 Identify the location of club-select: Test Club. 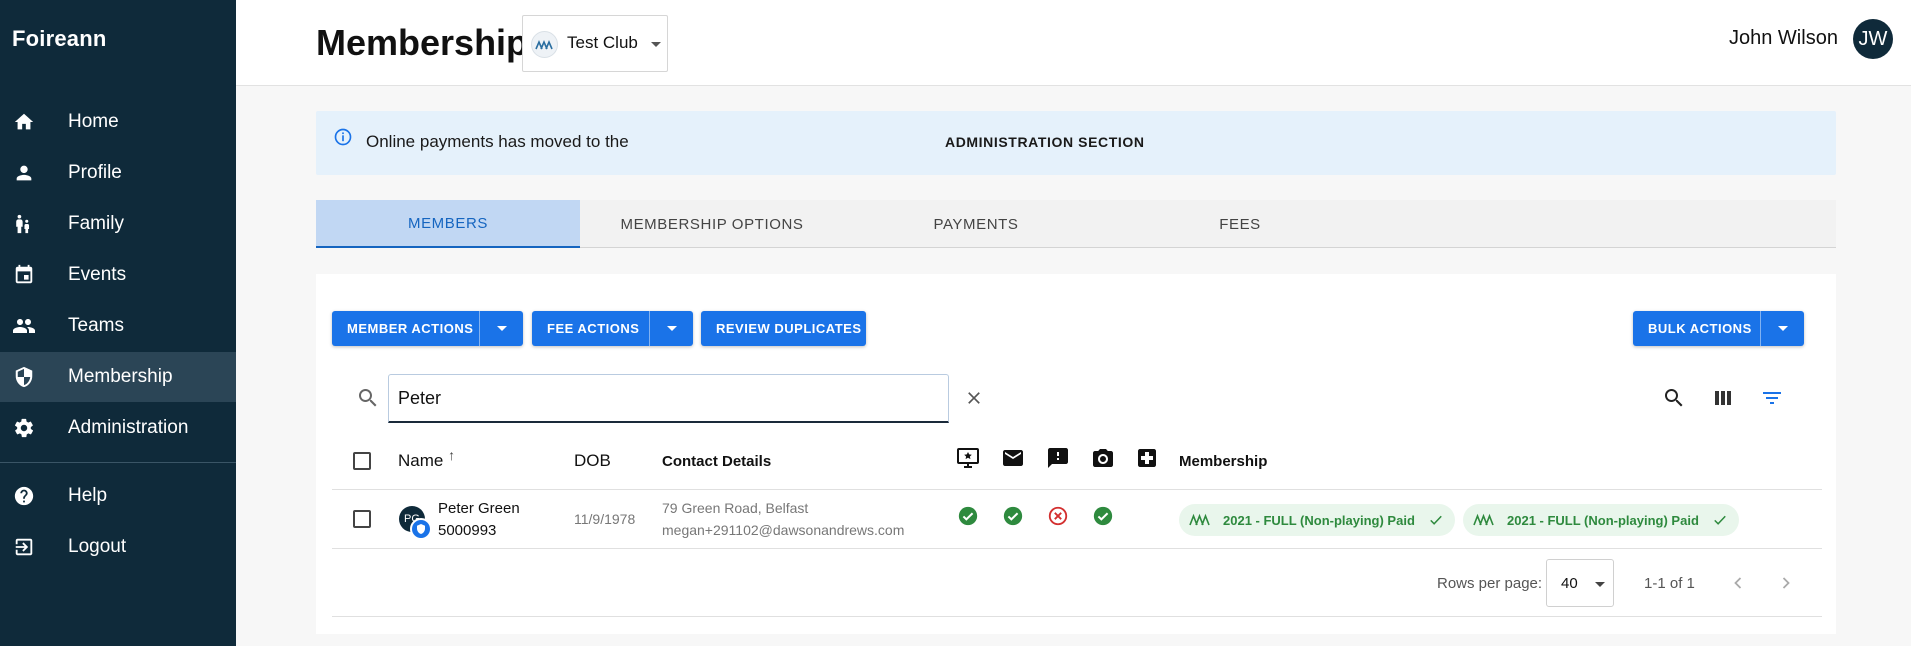
(595, 43).